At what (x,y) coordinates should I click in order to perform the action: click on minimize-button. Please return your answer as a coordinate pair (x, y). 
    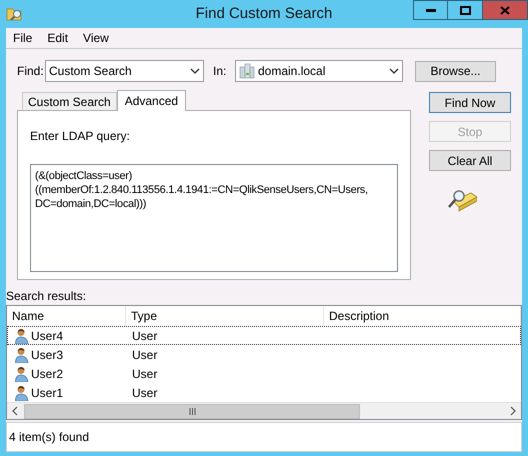
    Looking at the image, I should click on (430, 10).